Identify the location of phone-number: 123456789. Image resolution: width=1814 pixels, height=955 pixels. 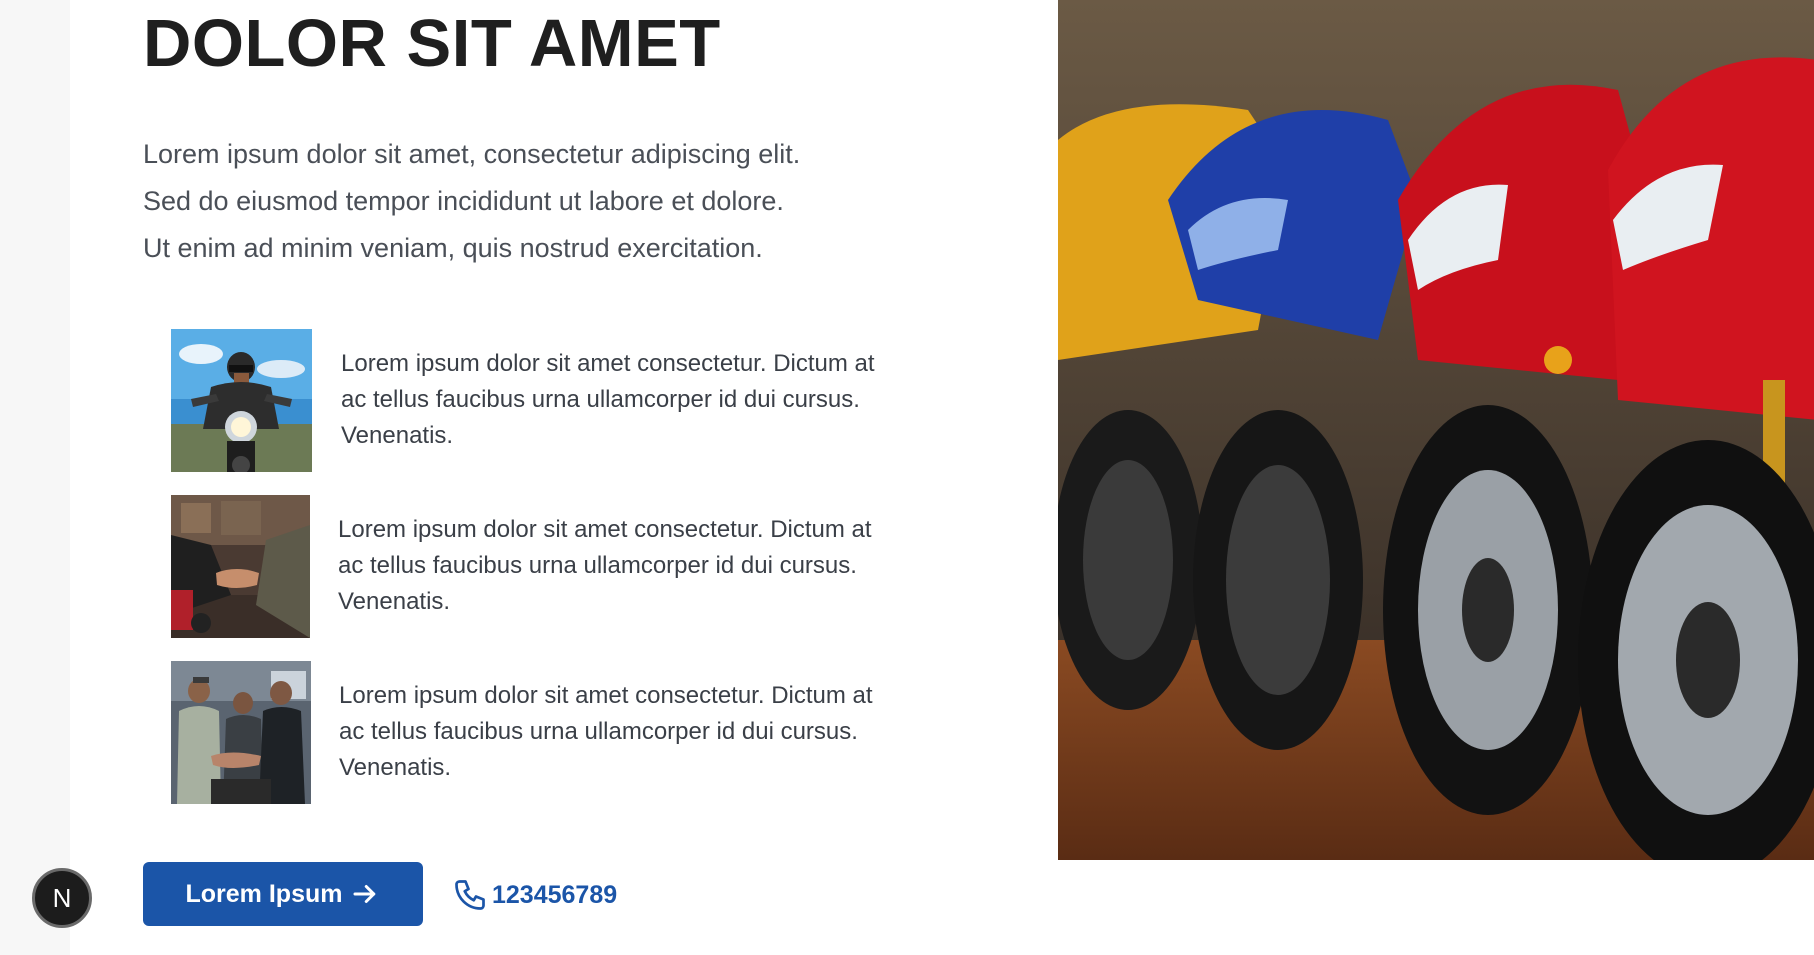
(555, 894).